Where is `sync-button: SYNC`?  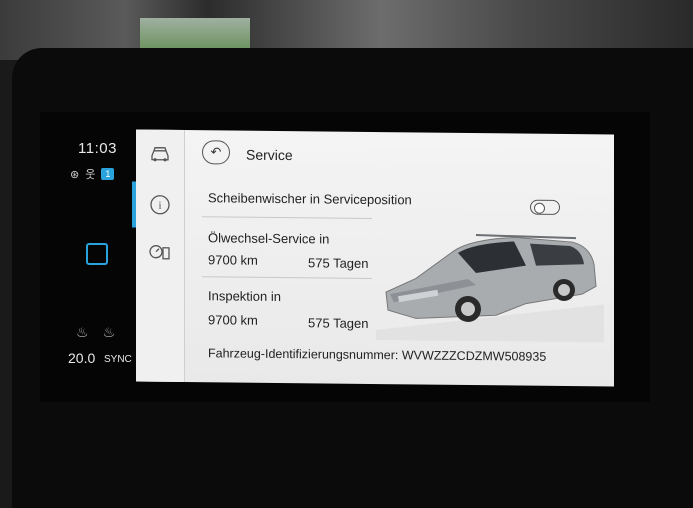 sync-button: SYNC is located at coordinates (118, 359).